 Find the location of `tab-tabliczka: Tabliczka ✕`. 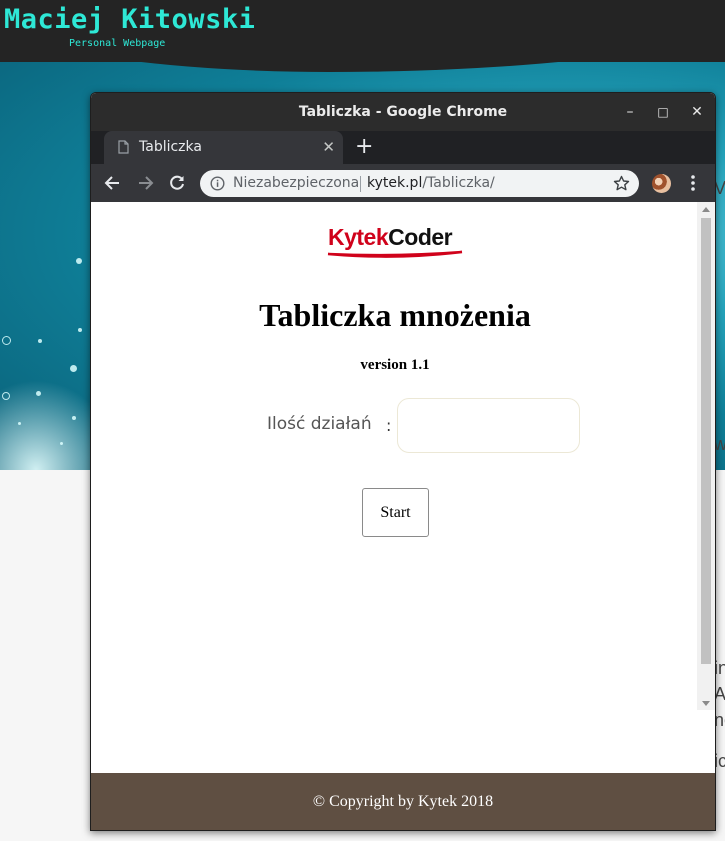

tab-tabliczka: Tabliczka ✕ is located at coordinates (223, 147).